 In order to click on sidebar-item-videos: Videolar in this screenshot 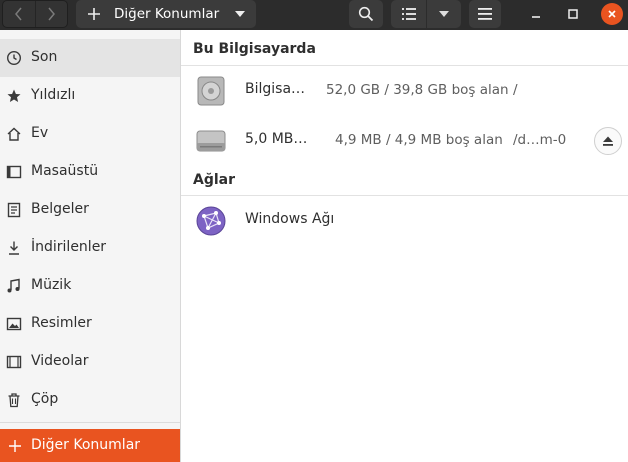, I will do `click(90, 362)`.